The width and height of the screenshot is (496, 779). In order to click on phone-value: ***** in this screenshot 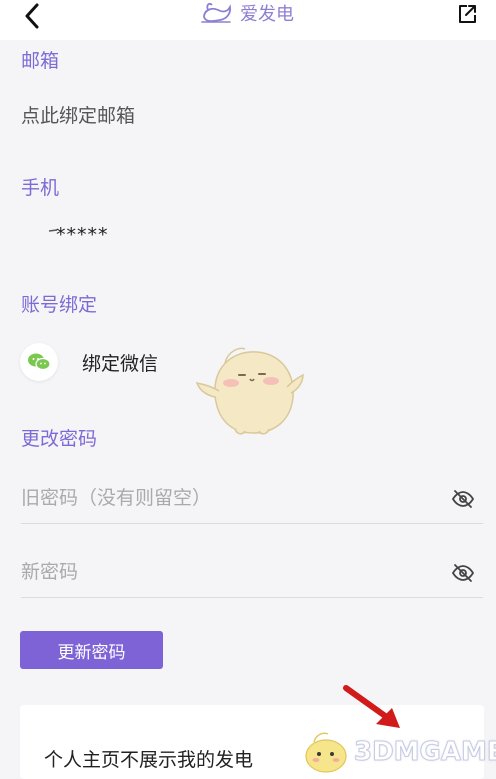, I will do `click(82, 235)`.